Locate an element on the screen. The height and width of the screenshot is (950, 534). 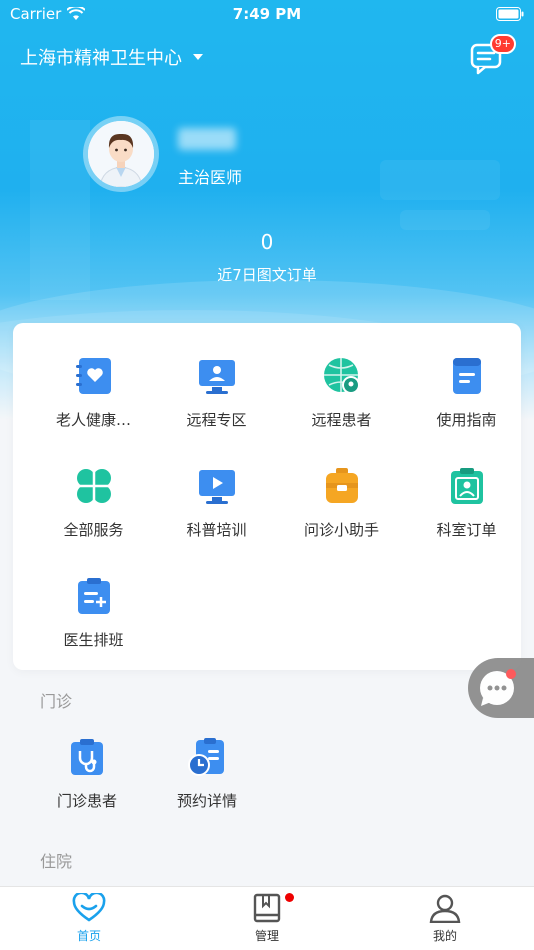
floating-chat-button is located at coordinates (501, 688).